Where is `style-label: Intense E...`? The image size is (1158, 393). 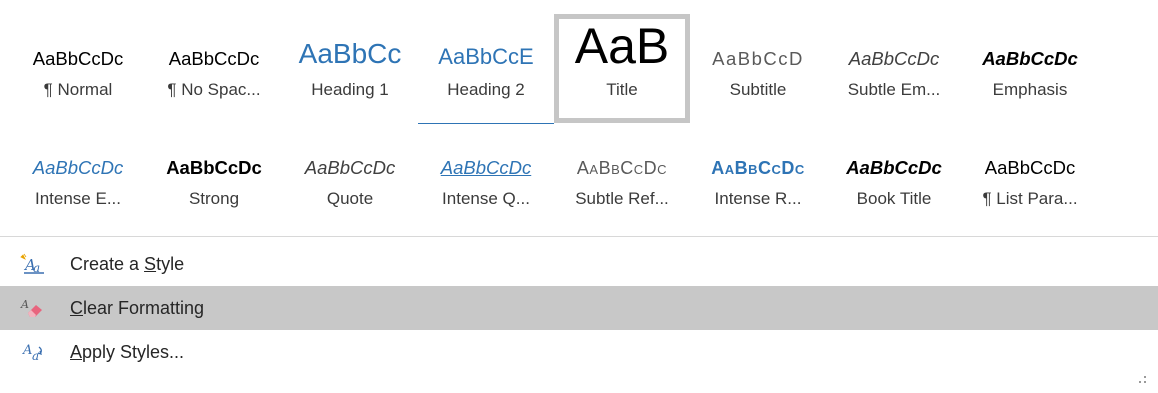 style-label: Intense E... is located at coordinates (78, 198).